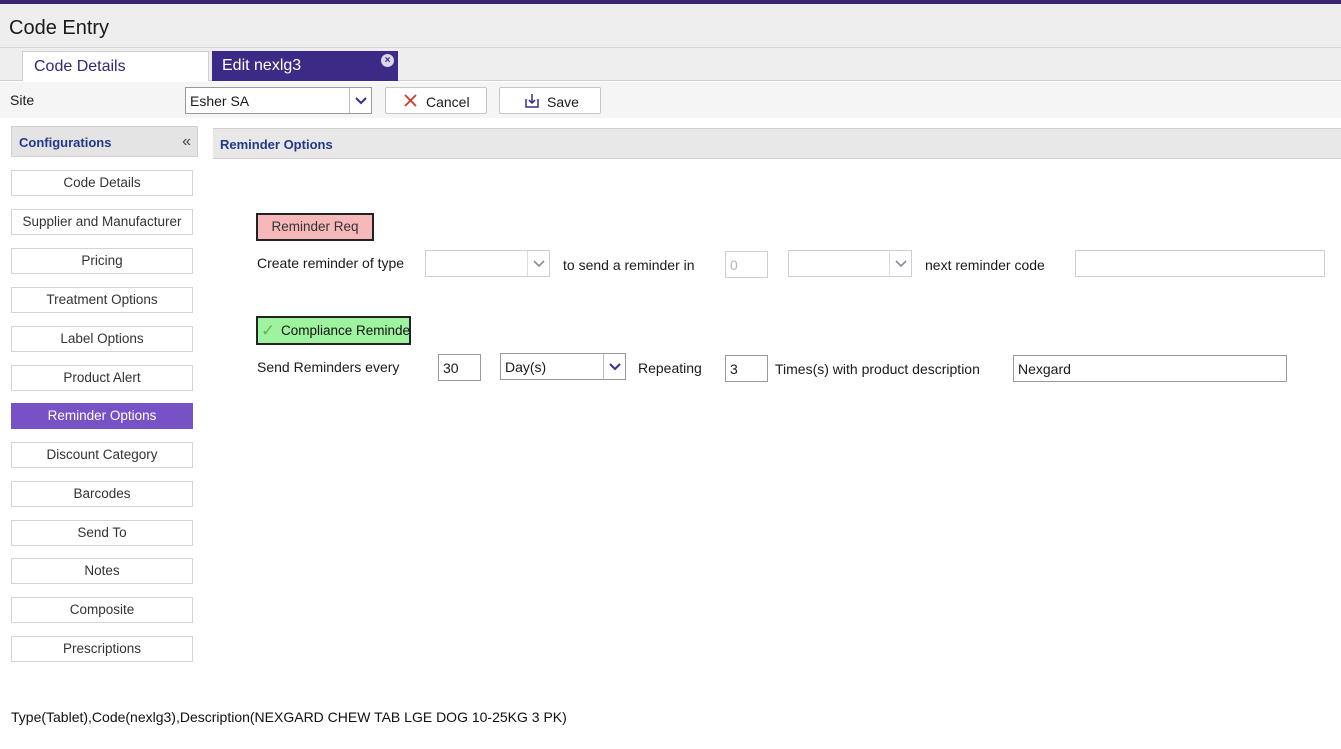  I want to click on save-button: Save, so click(550, 100).